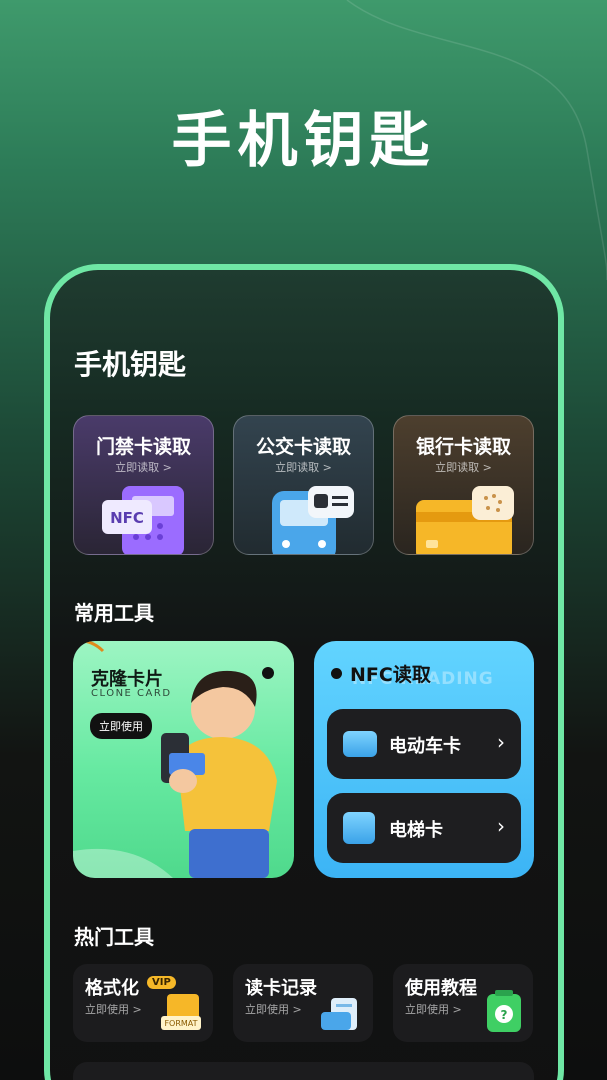 The width and height of the screenshot is (607, 1080). I want to click on bottom-panel, so click(303, 1071).